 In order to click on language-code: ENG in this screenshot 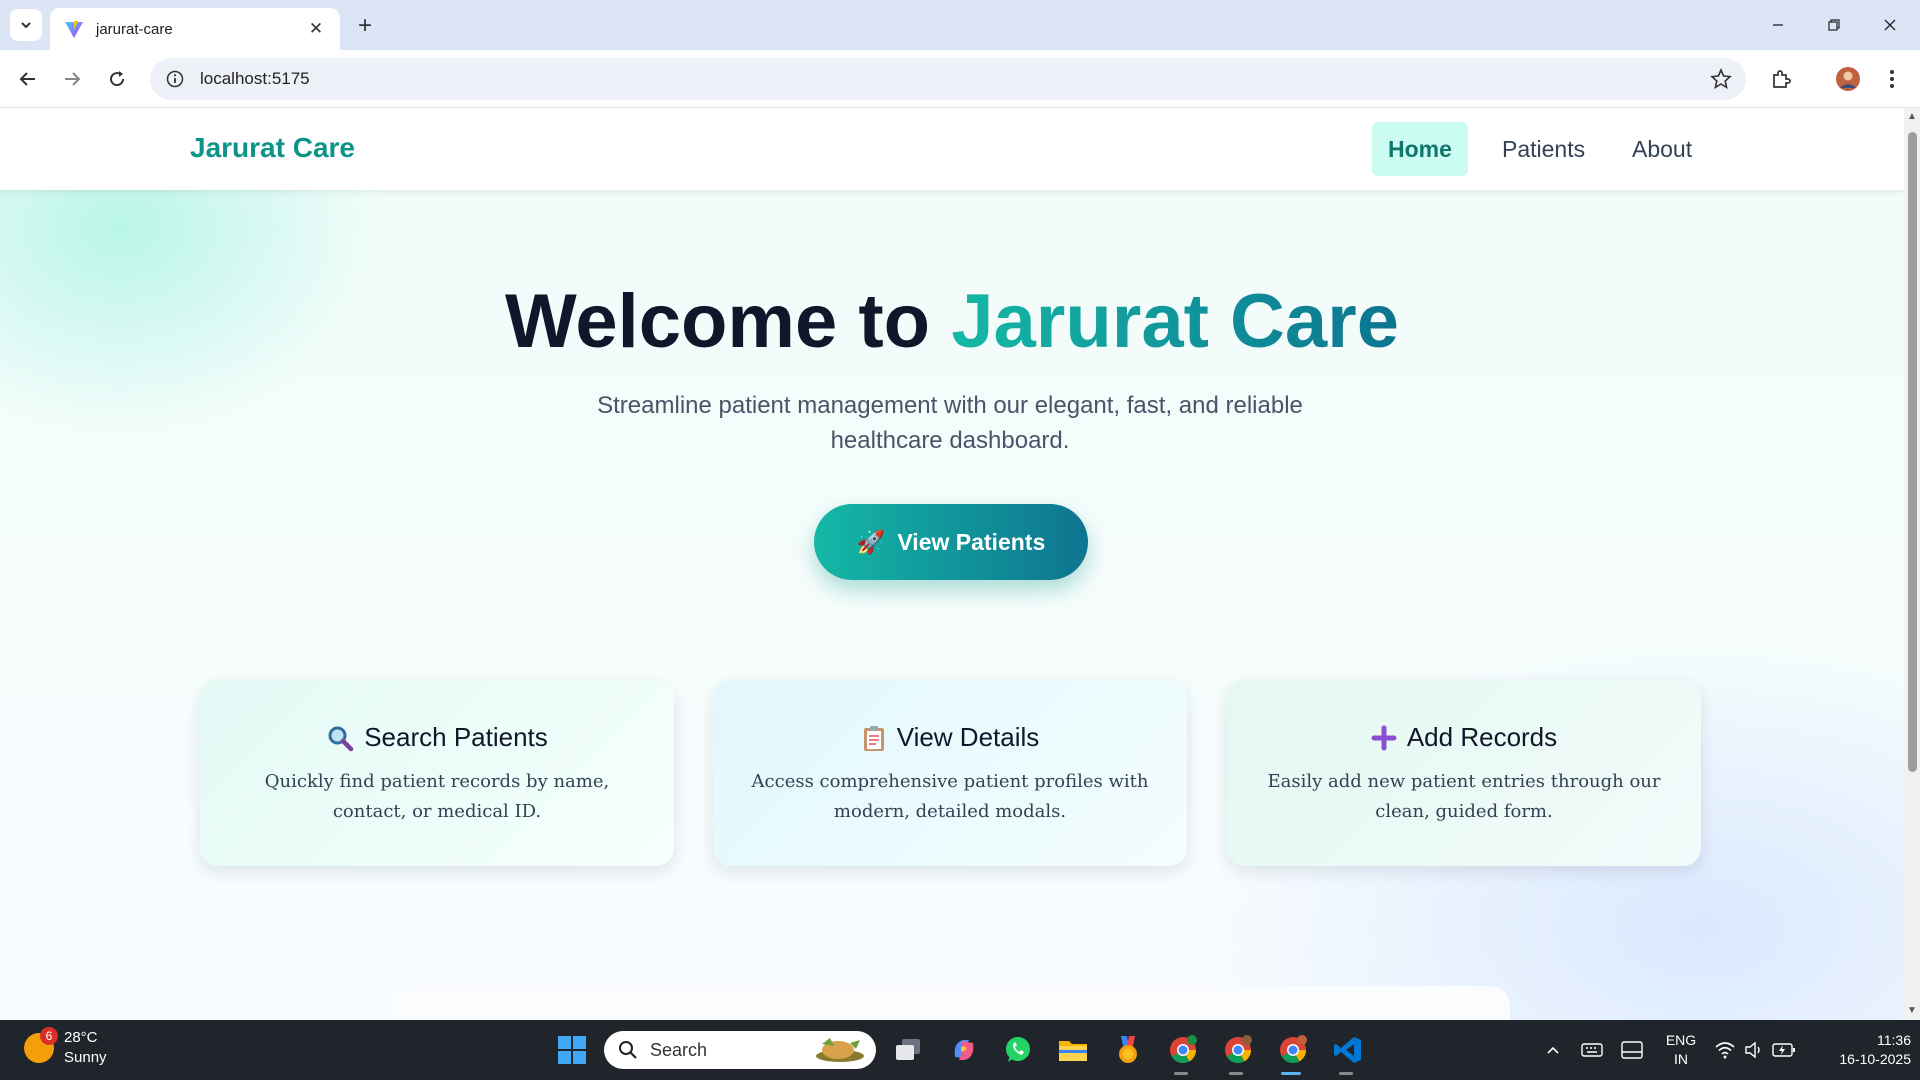, I will do `click(1681, 1040)`.